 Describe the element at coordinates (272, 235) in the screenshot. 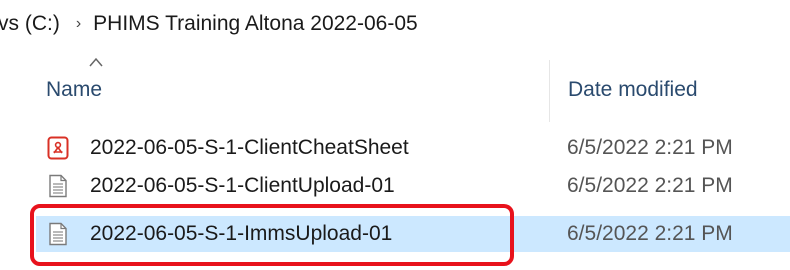

I see `highlight-annotation-box` at that location.